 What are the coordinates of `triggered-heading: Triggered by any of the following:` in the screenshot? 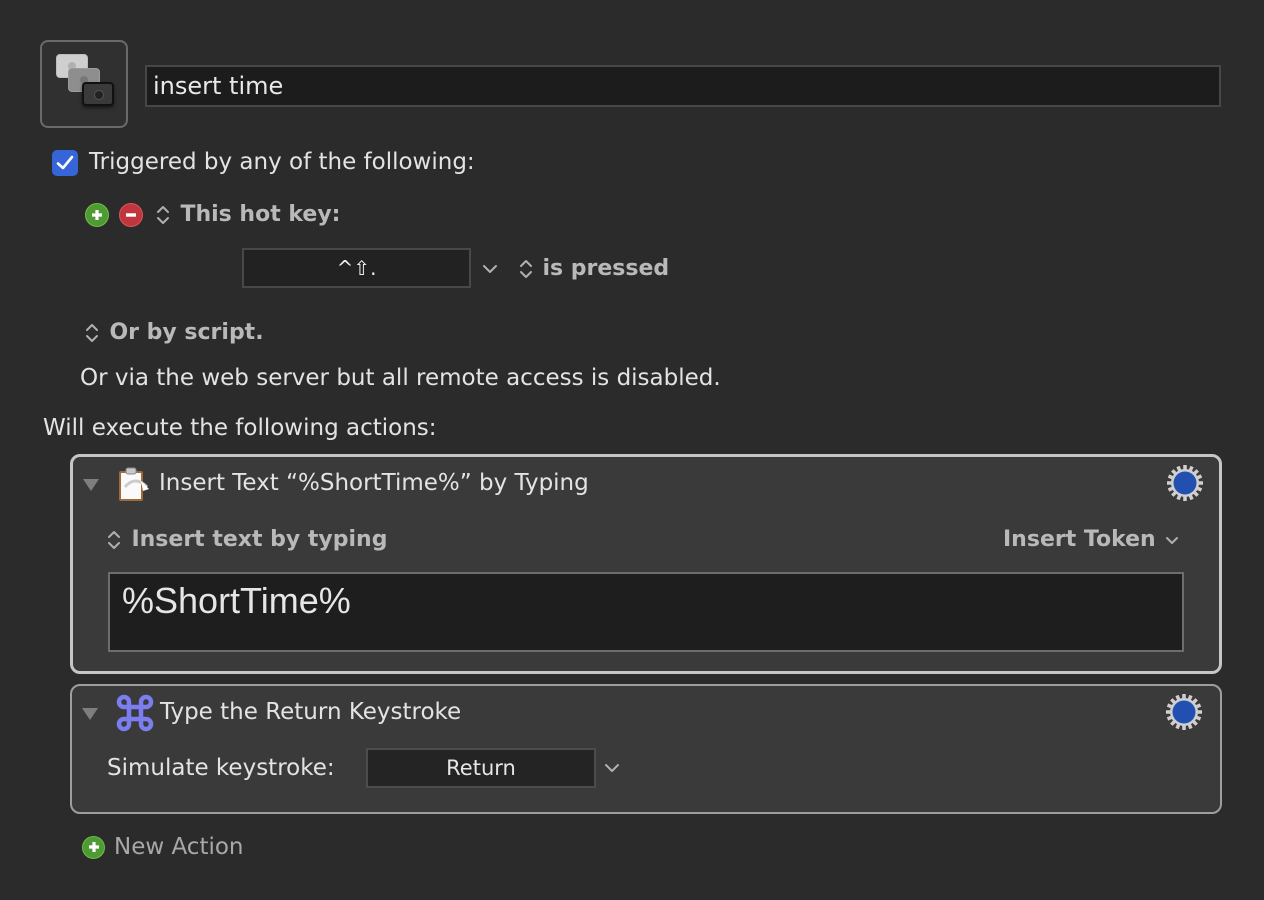 It's located at (282, 162).